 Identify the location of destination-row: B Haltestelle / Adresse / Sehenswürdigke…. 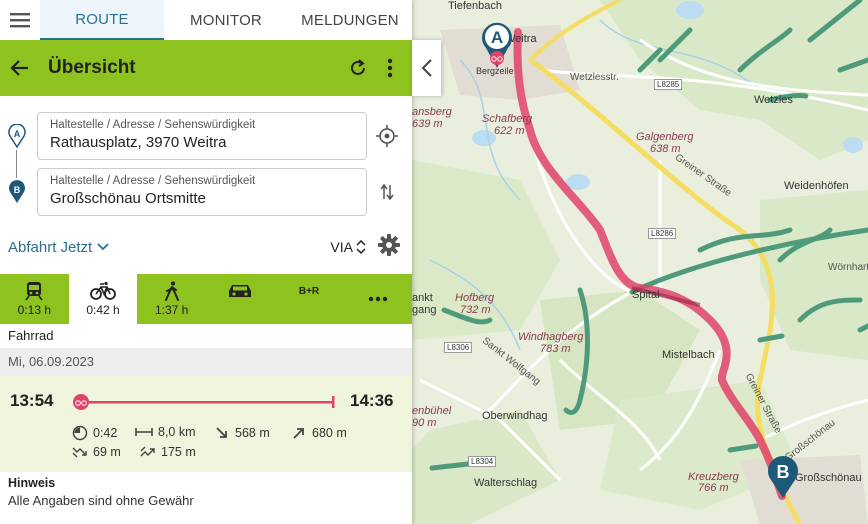
(206, 196).